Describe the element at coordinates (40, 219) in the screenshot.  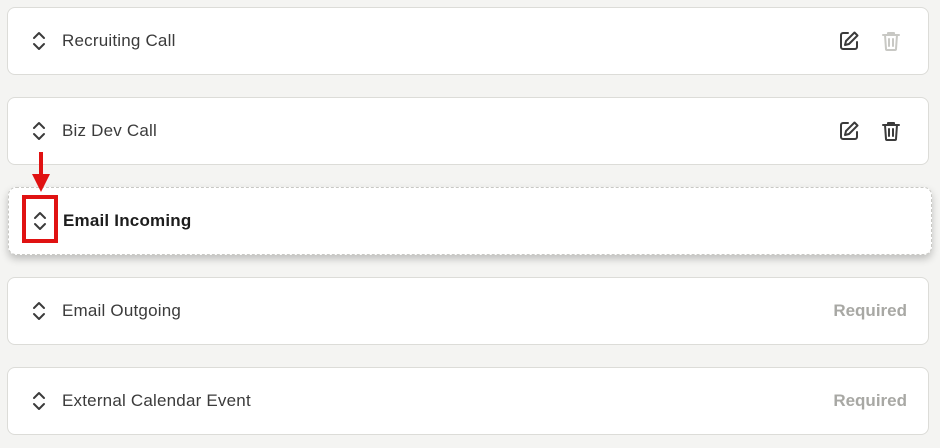
I see `annotation-highlight-box` at that location.